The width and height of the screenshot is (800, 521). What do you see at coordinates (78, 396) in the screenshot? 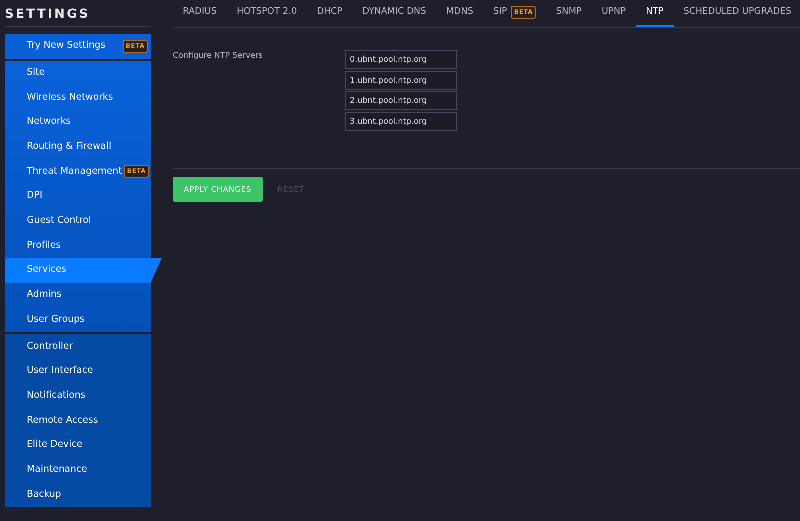
I see `sidebar-item: Notifications` at bounding box center [78, 396].